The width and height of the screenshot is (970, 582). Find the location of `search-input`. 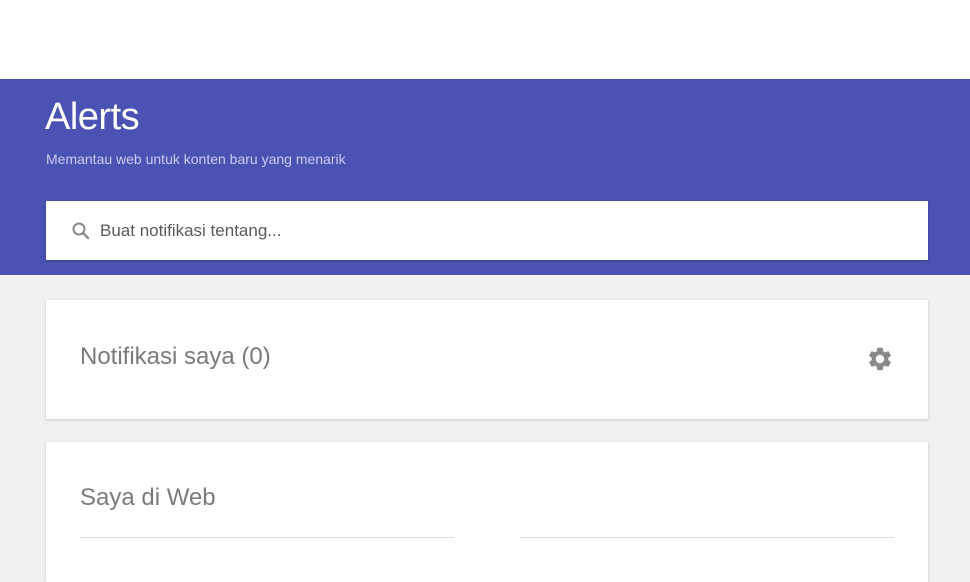

search-input is located at coordinates (489, 230).